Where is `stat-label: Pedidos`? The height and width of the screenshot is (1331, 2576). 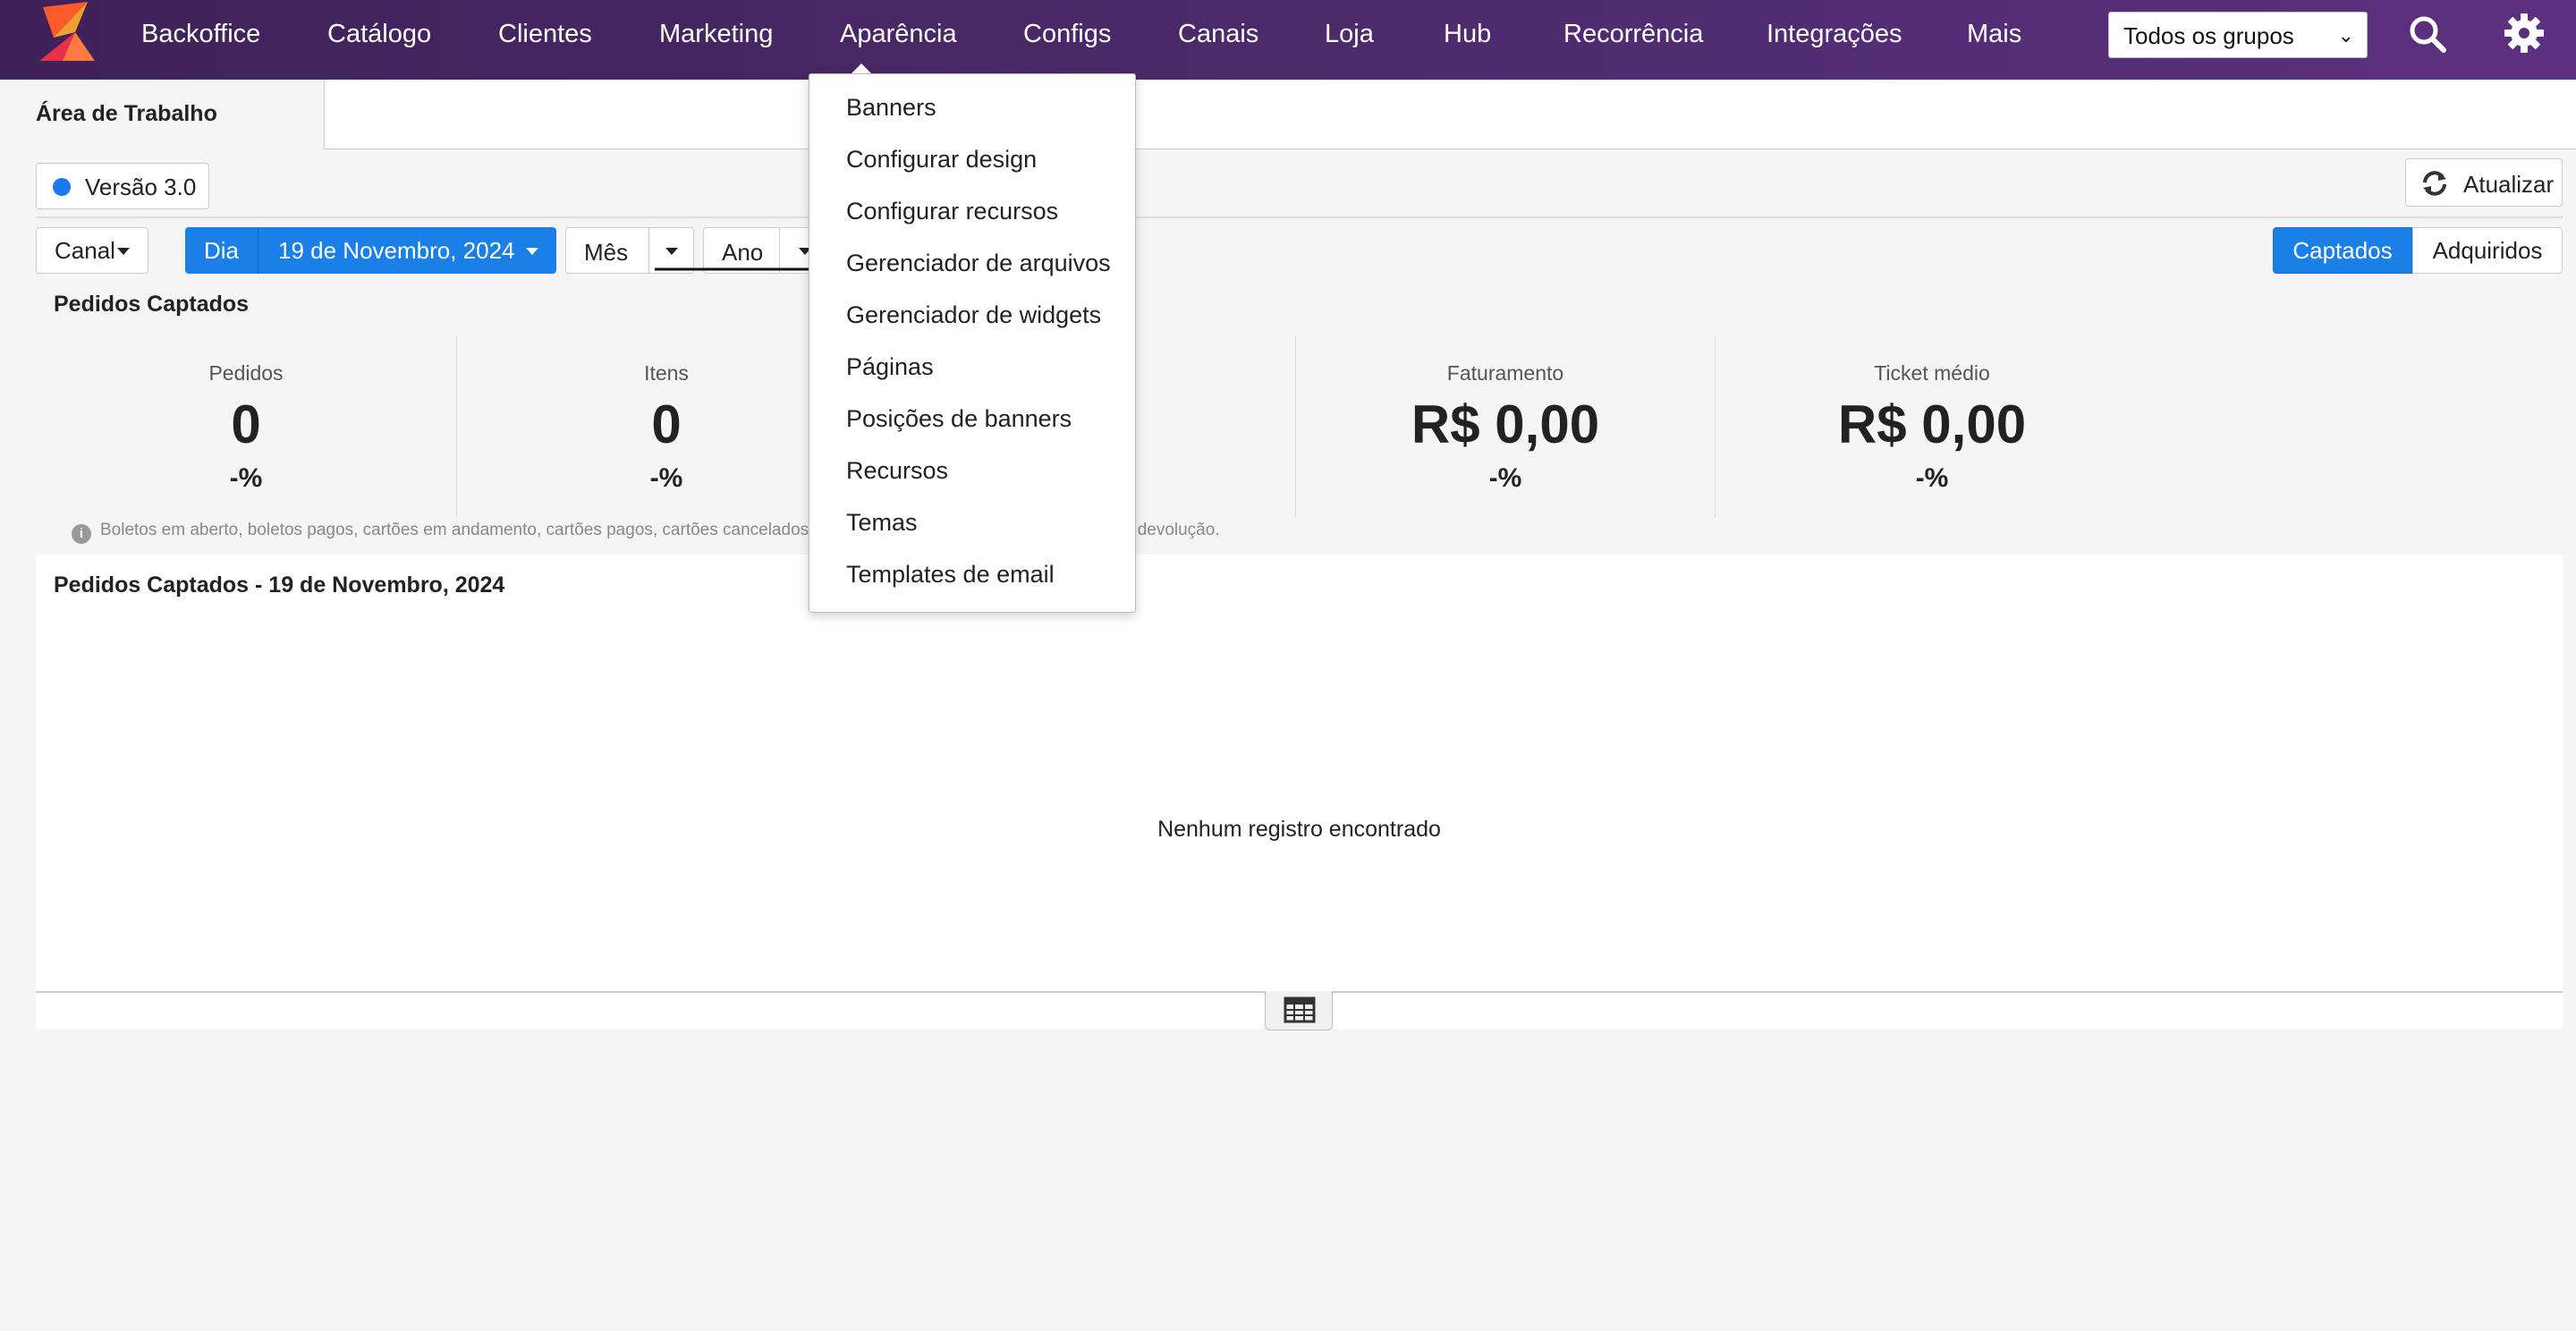
stat-label: Pedidos is located at coordinates (246, 373).